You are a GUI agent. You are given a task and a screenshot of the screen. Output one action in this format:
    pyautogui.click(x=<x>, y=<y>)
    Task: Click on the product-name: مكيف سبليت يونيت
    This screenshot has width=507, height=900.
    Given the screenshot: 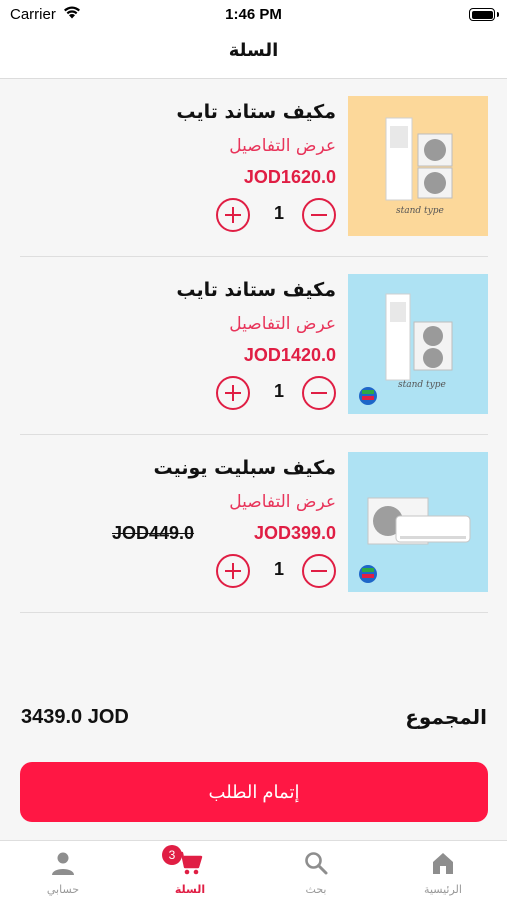 What is the action you would take?
    pyautogui.click(x=244, y=468)
    